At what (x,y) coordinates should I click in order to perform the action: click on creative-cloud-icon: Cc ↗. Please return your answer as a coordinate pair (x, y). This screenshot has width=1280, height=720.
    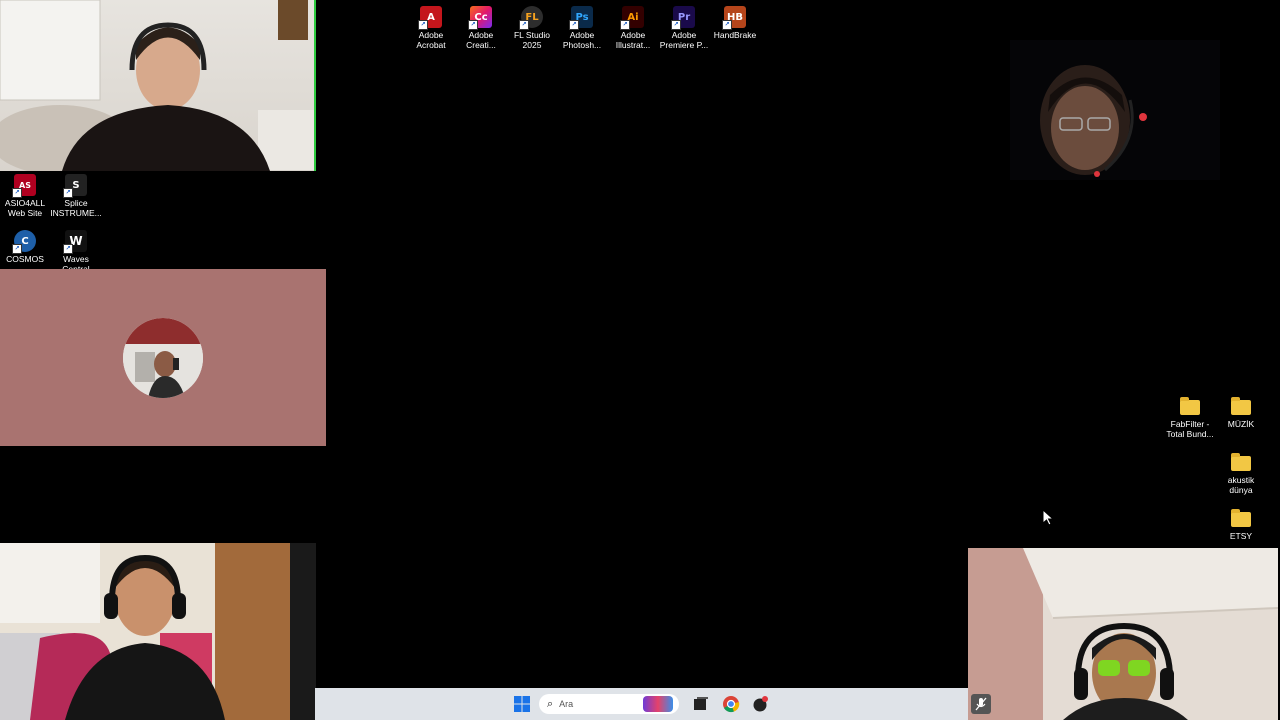
    Looking at the image, I should click on (480, 18).